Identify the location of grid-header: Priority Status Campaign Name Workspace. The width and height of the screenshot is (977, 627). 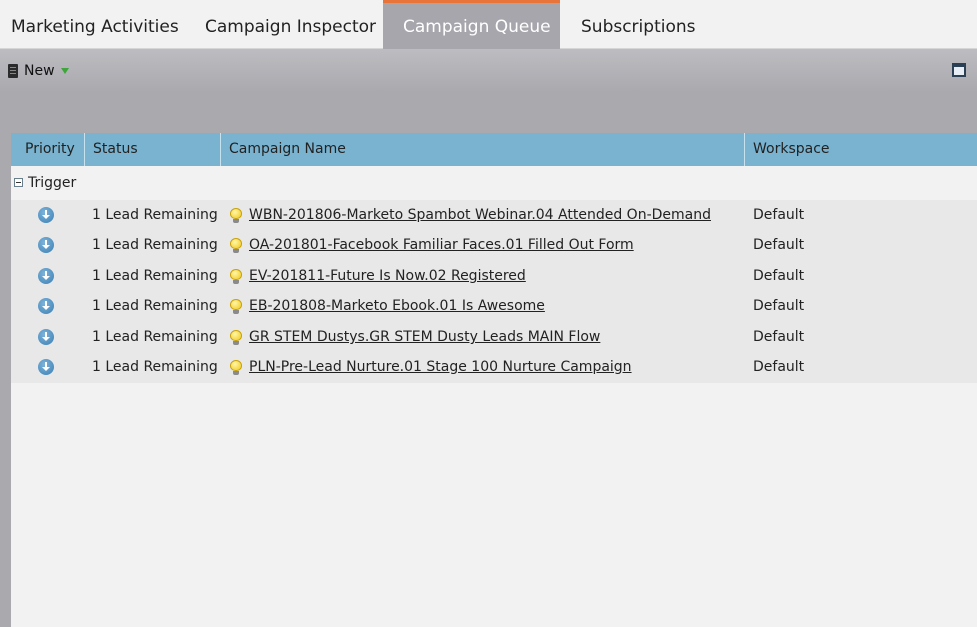
(494, 149).